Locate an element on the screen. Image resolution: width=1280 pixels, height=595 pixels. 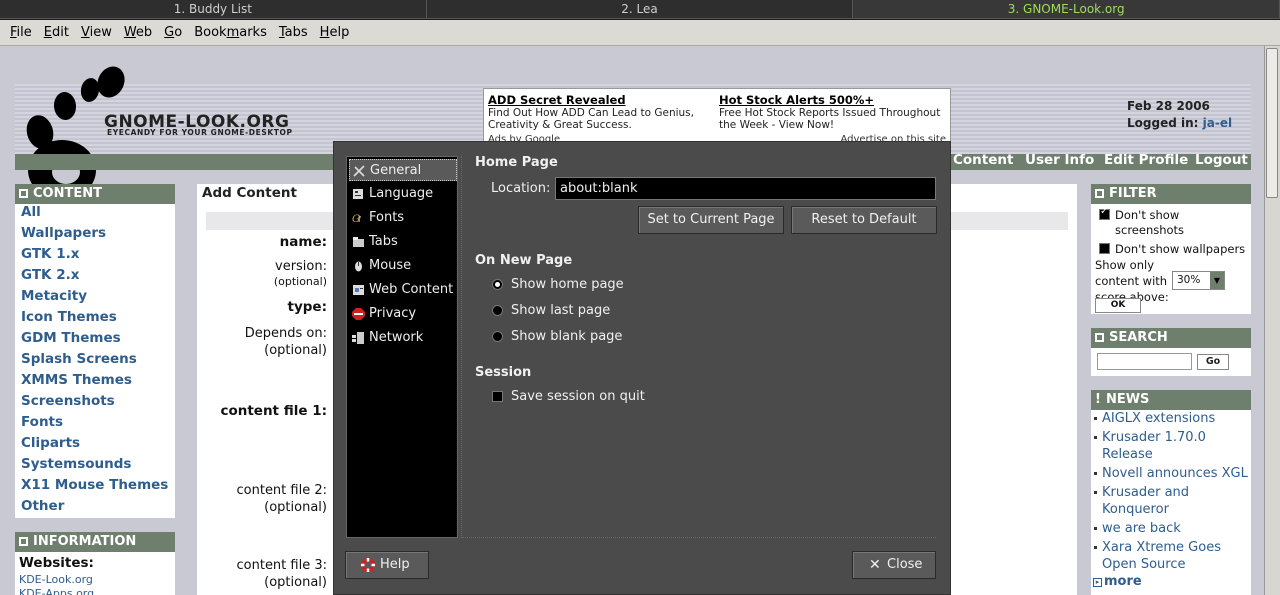
news-item: Xara Xtreme Goes Open Source is located at coordinates (1176, 556).